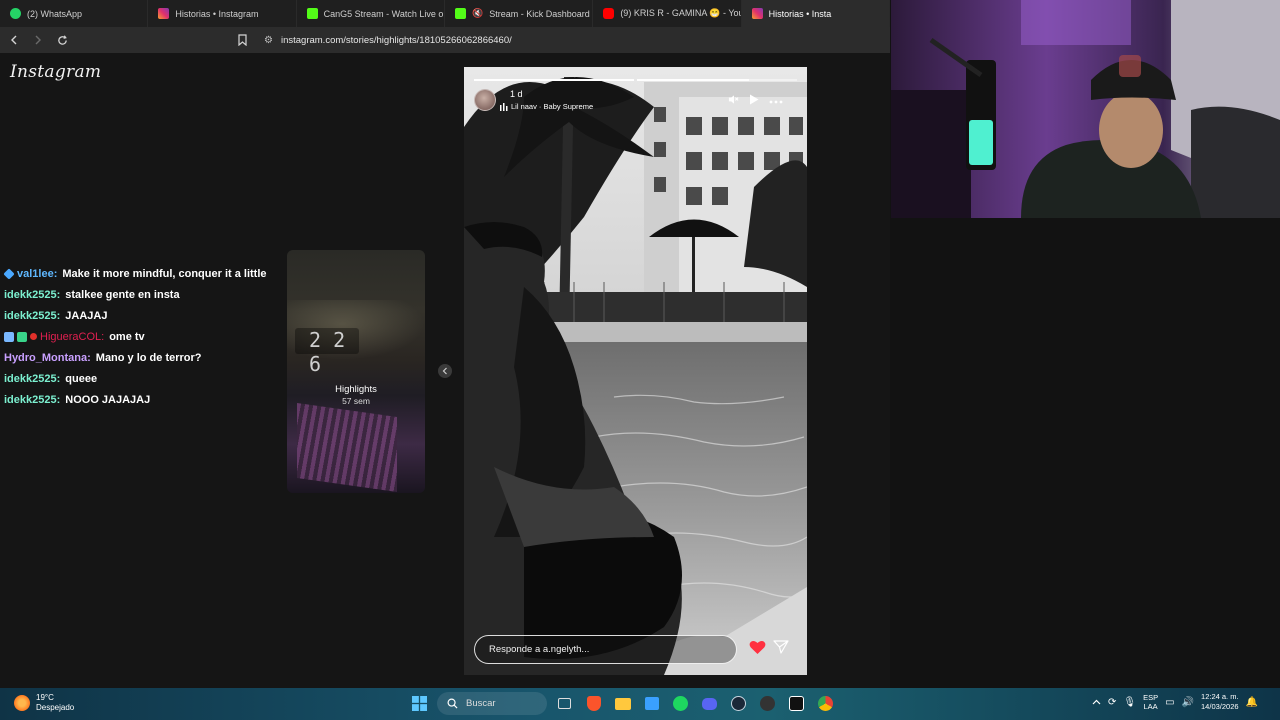 Image resolution: width=1280 pixels, height=720 pixels. Describe the element at coordinates (1169, 702) in the screenshot. I see `network-icon: ▭` at that location.